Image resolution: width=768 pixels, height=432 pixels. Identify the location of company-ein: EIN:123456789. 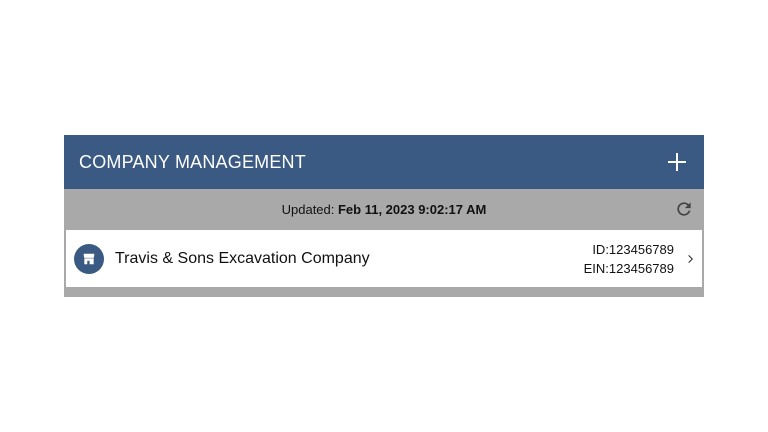
(628, 268).